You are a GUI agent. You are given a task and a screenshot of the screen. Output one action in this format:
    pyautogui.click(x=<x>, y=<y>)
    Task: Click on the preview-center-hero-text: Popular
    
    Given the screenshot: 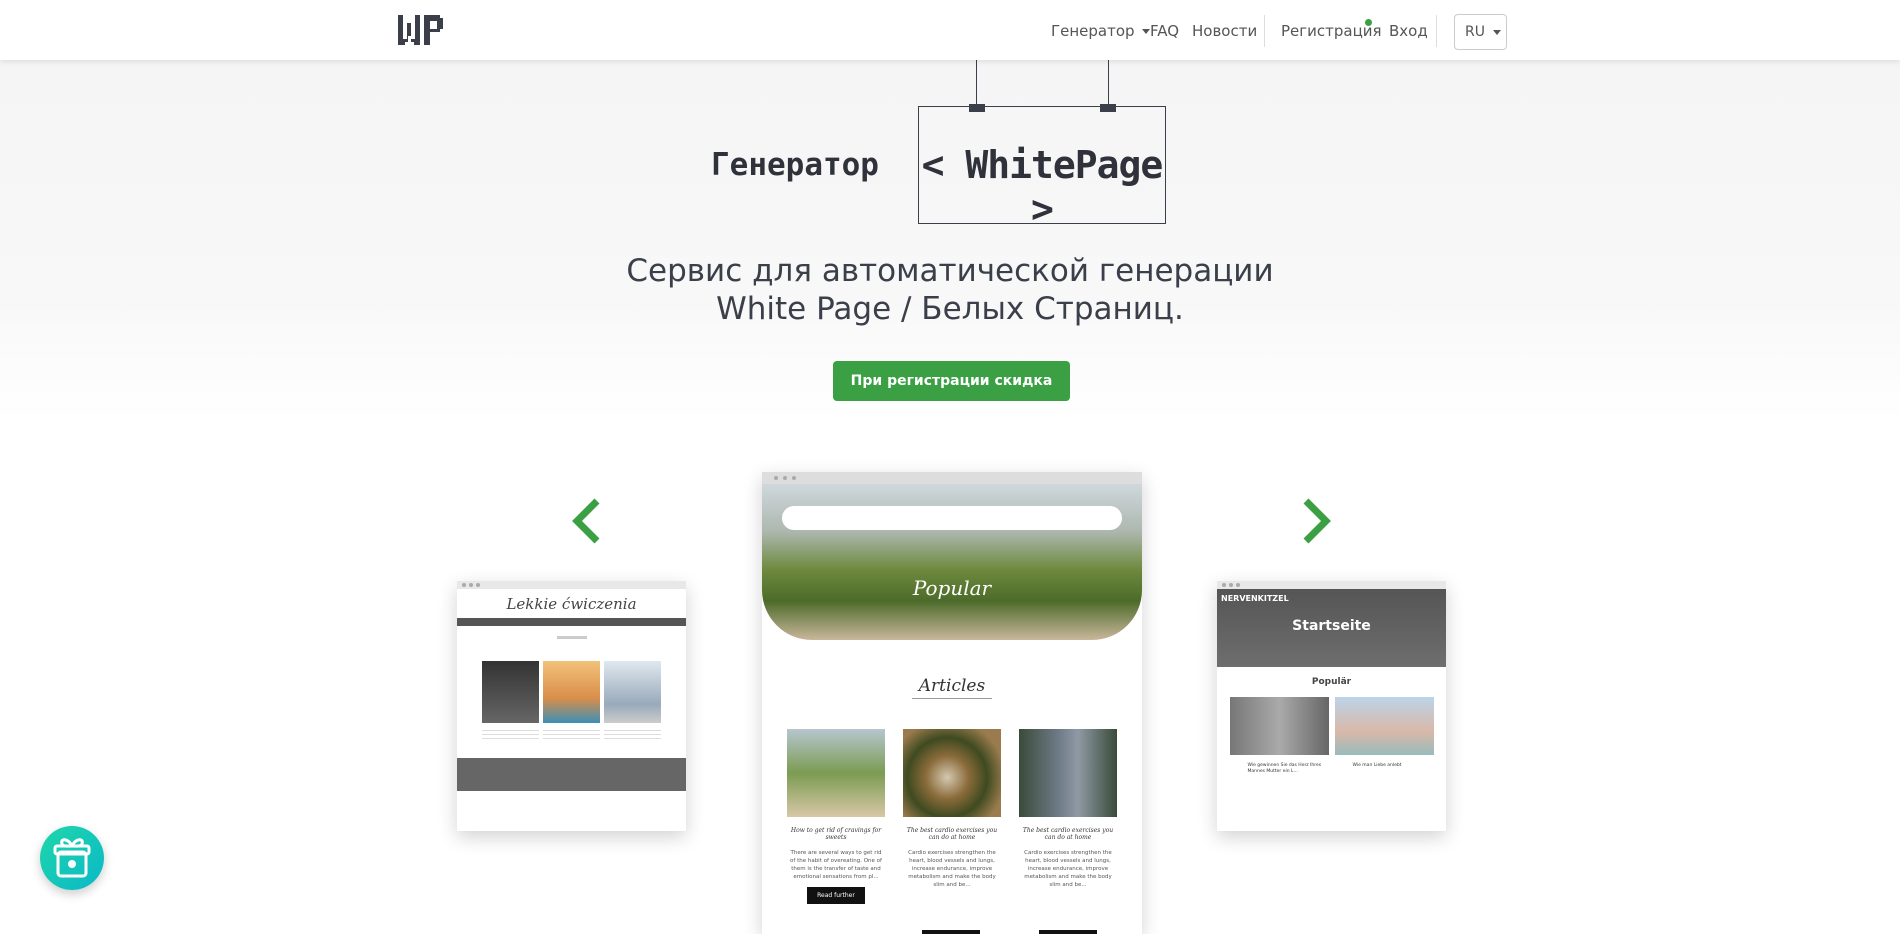 What is the action you would take?
    pyautogui.click(x=952, y=588)
    